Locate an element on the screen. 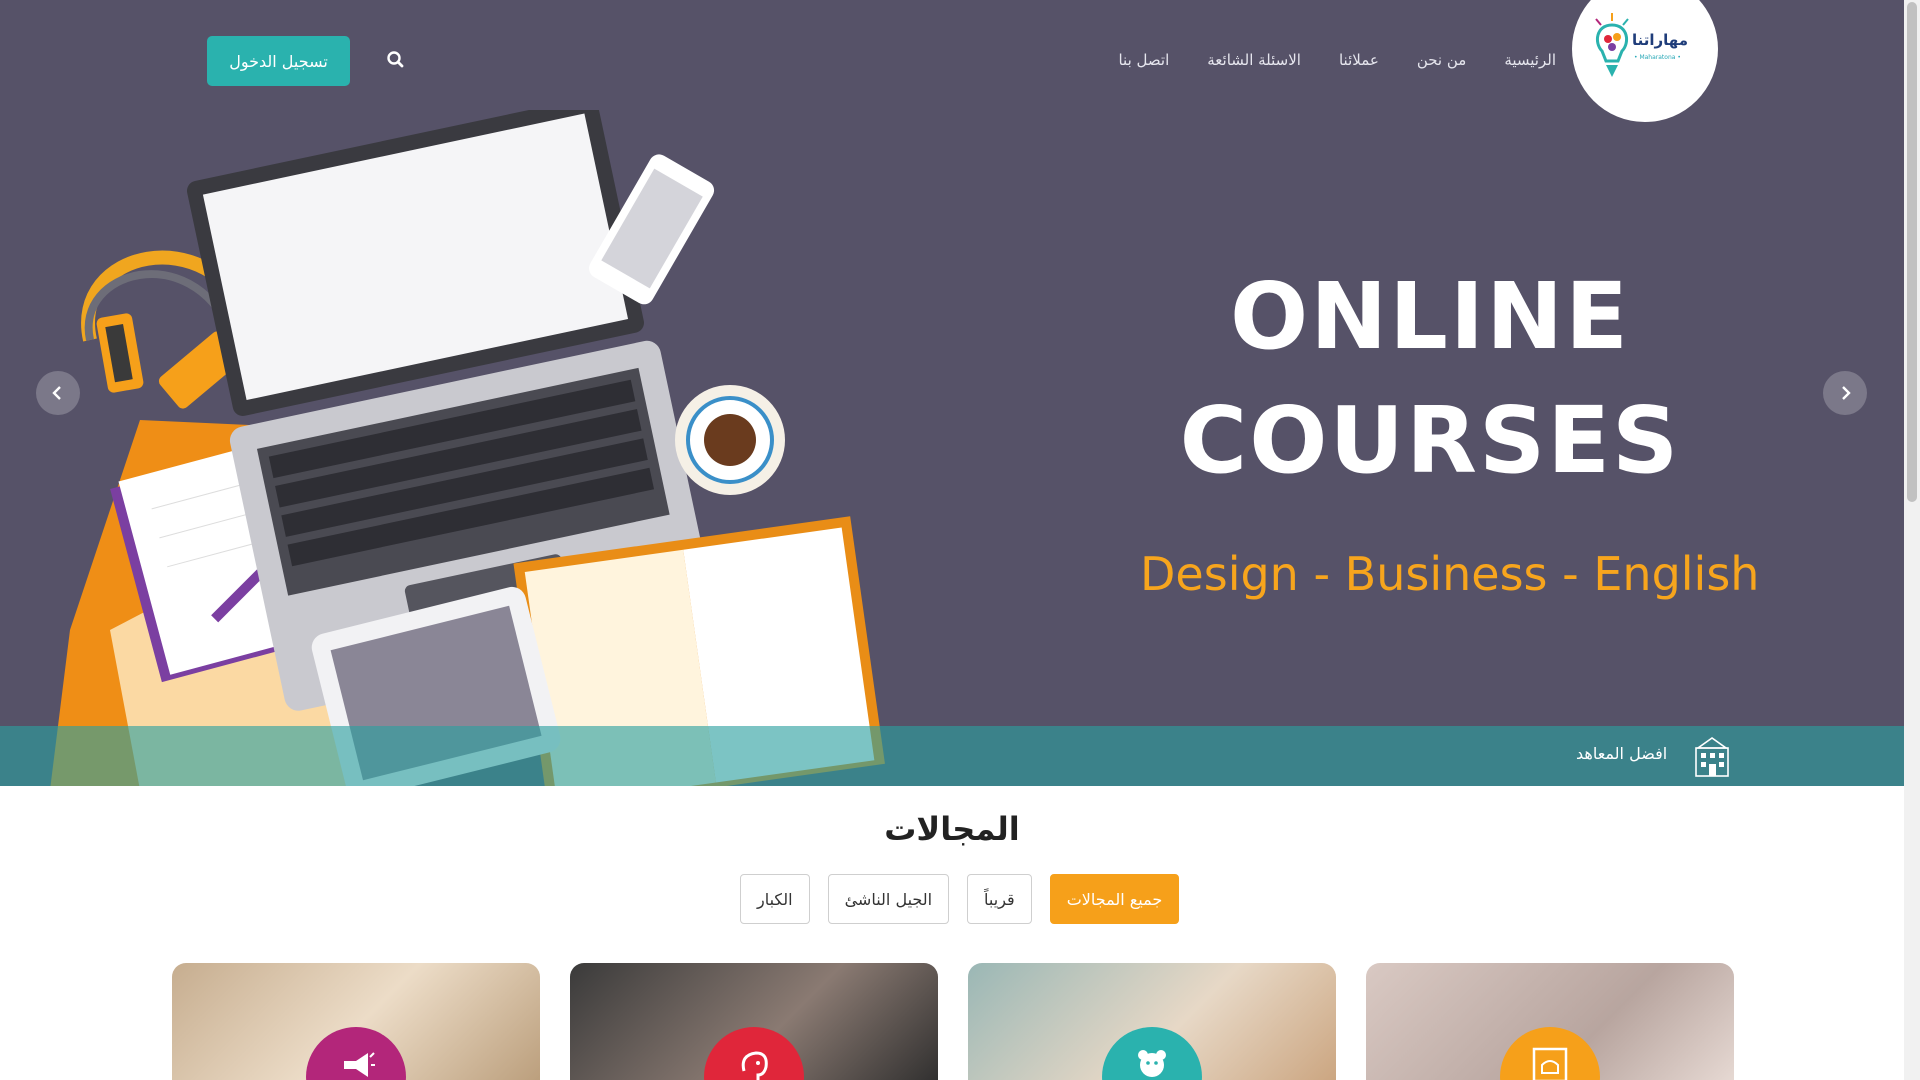  filter-adults: الكبار is located at coordinates (775, 899).